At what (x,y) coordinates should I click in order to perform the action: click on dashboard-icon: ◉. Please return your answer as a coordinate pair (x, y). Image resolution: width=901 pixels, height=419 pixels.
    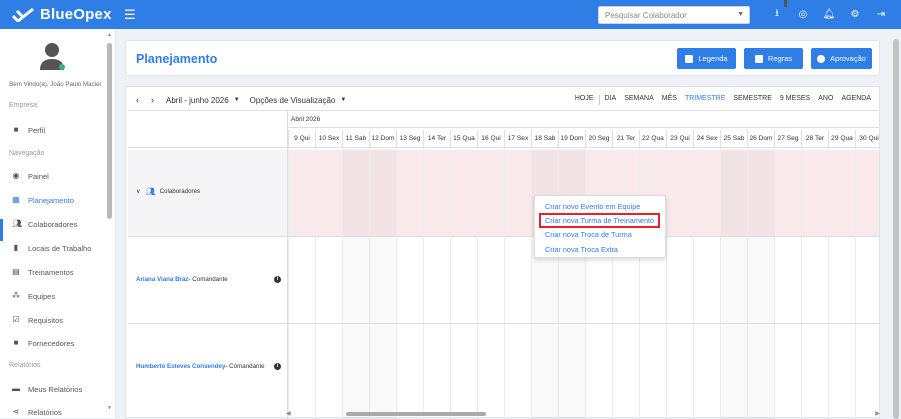
    Looking at the image, I should click on (16, 175).